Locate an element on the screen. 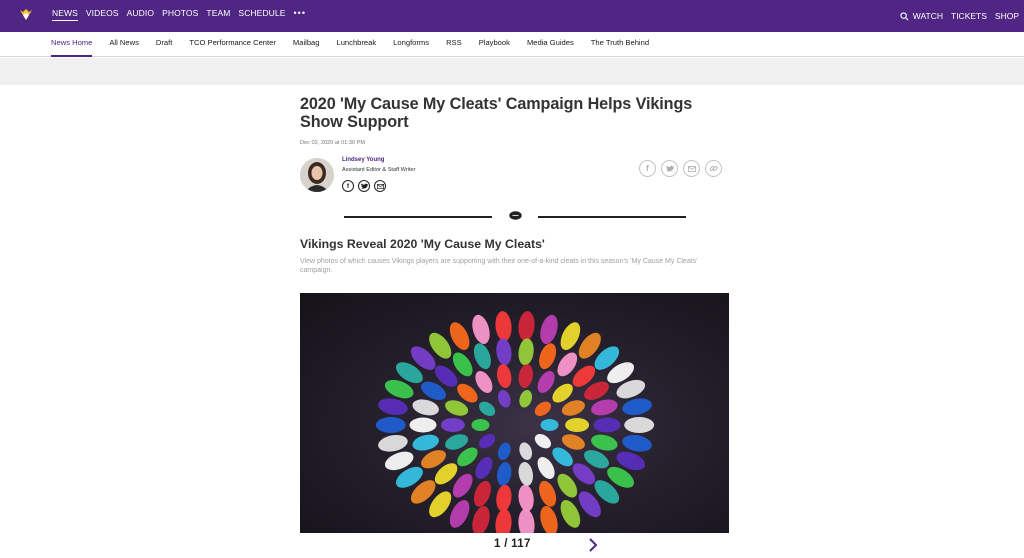 The height and width of the screenshot is (558, 1024). search-icon is located at coordinates (904, 15).